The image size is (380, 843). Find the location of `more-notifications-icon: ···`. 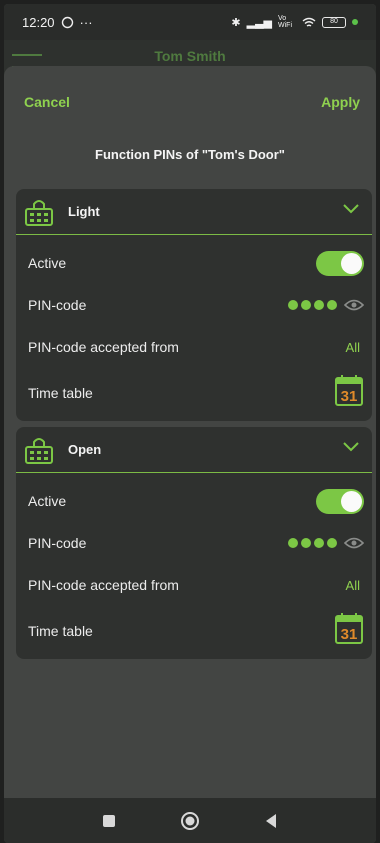

more-notifications-icon: ··· is located at coordinates (86, 22).